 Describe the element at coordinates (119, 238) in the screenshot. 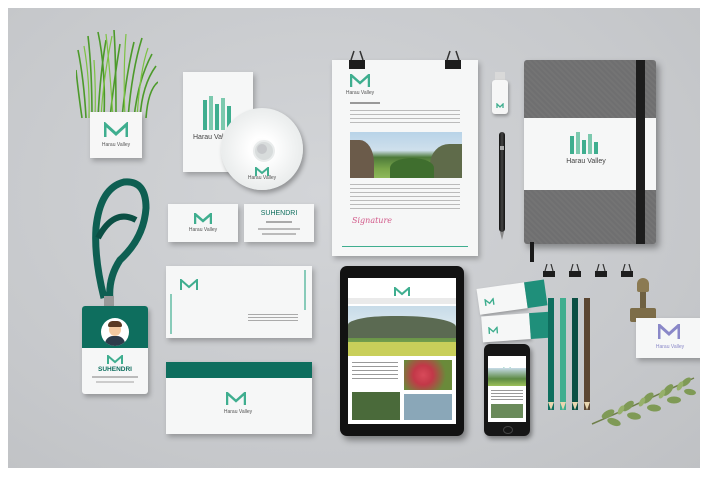

I see `lanyard-icon` at that location.